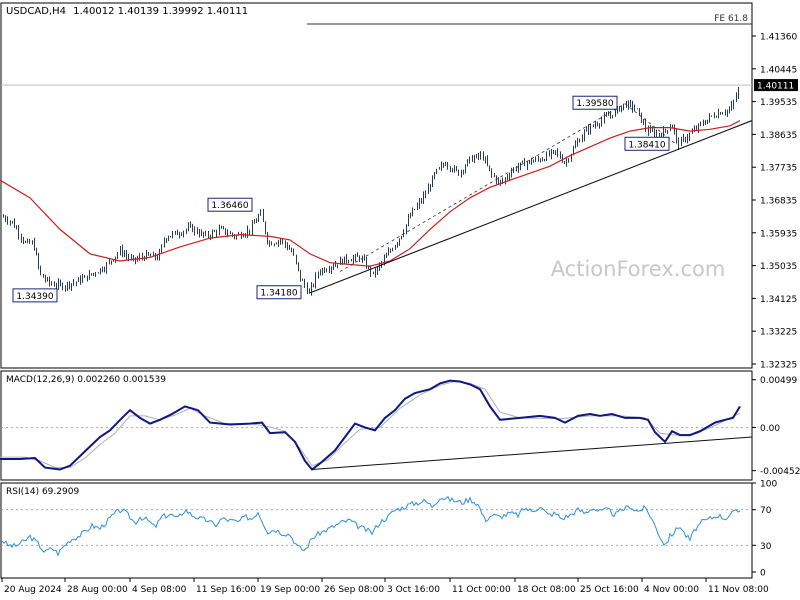  What do you see at coordinates (778, 202) in the screenshot?
I see `price-tick-label: 1.36835` at bounding box center [778, 202].